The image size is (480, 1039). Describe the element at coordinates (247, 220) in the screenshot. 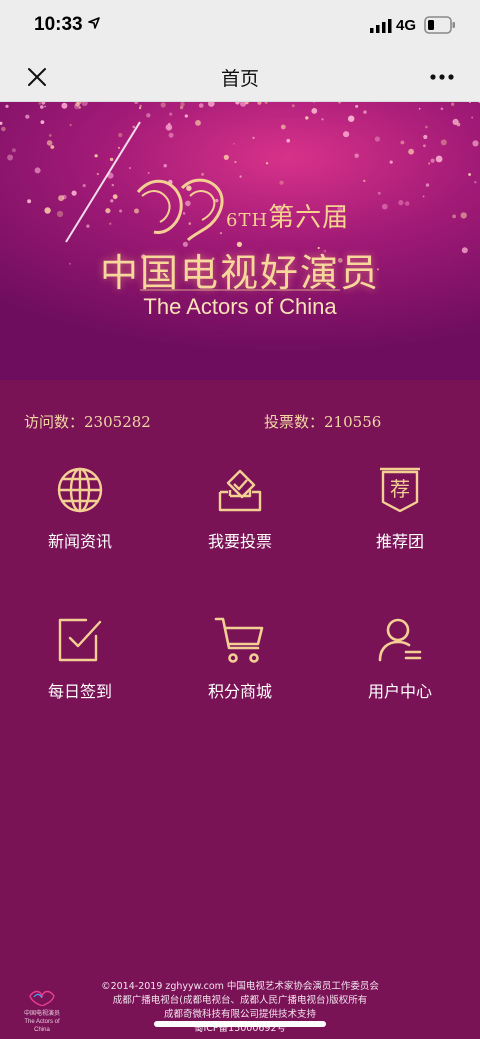

I see `banner-edition-prefix: 6TH` at that location.